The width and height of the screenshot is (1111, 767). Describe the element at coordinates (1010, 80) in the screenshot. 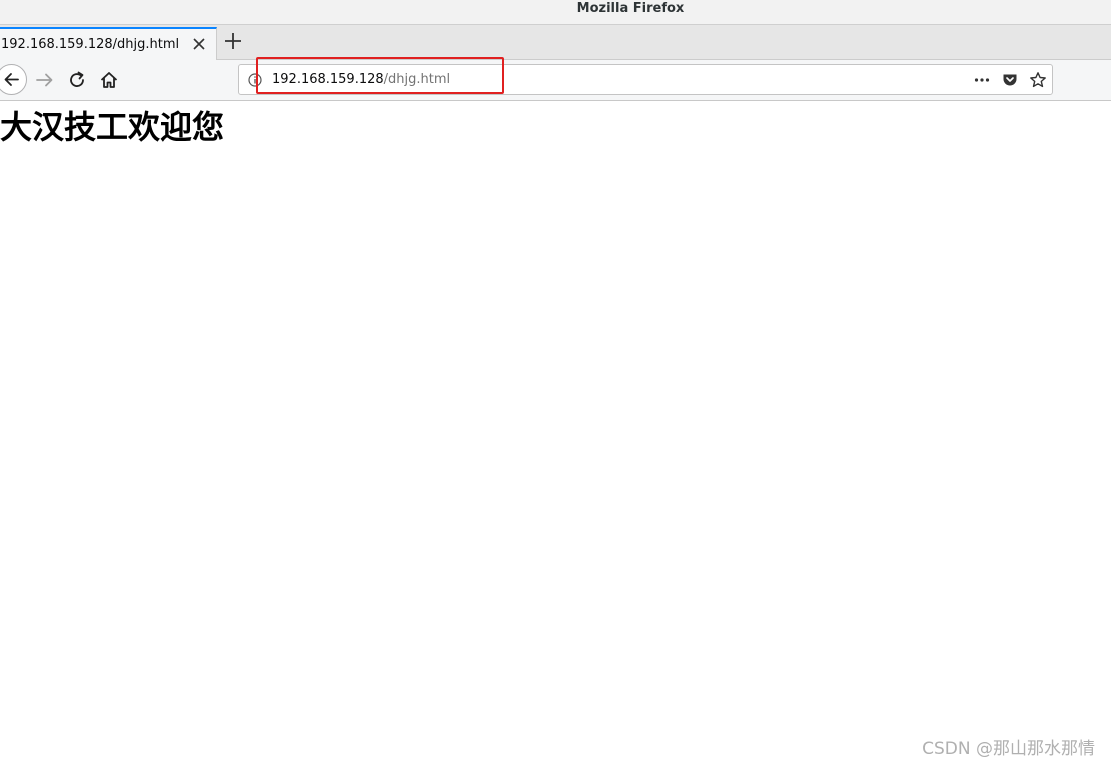

I see `pocket-icon` at that location.